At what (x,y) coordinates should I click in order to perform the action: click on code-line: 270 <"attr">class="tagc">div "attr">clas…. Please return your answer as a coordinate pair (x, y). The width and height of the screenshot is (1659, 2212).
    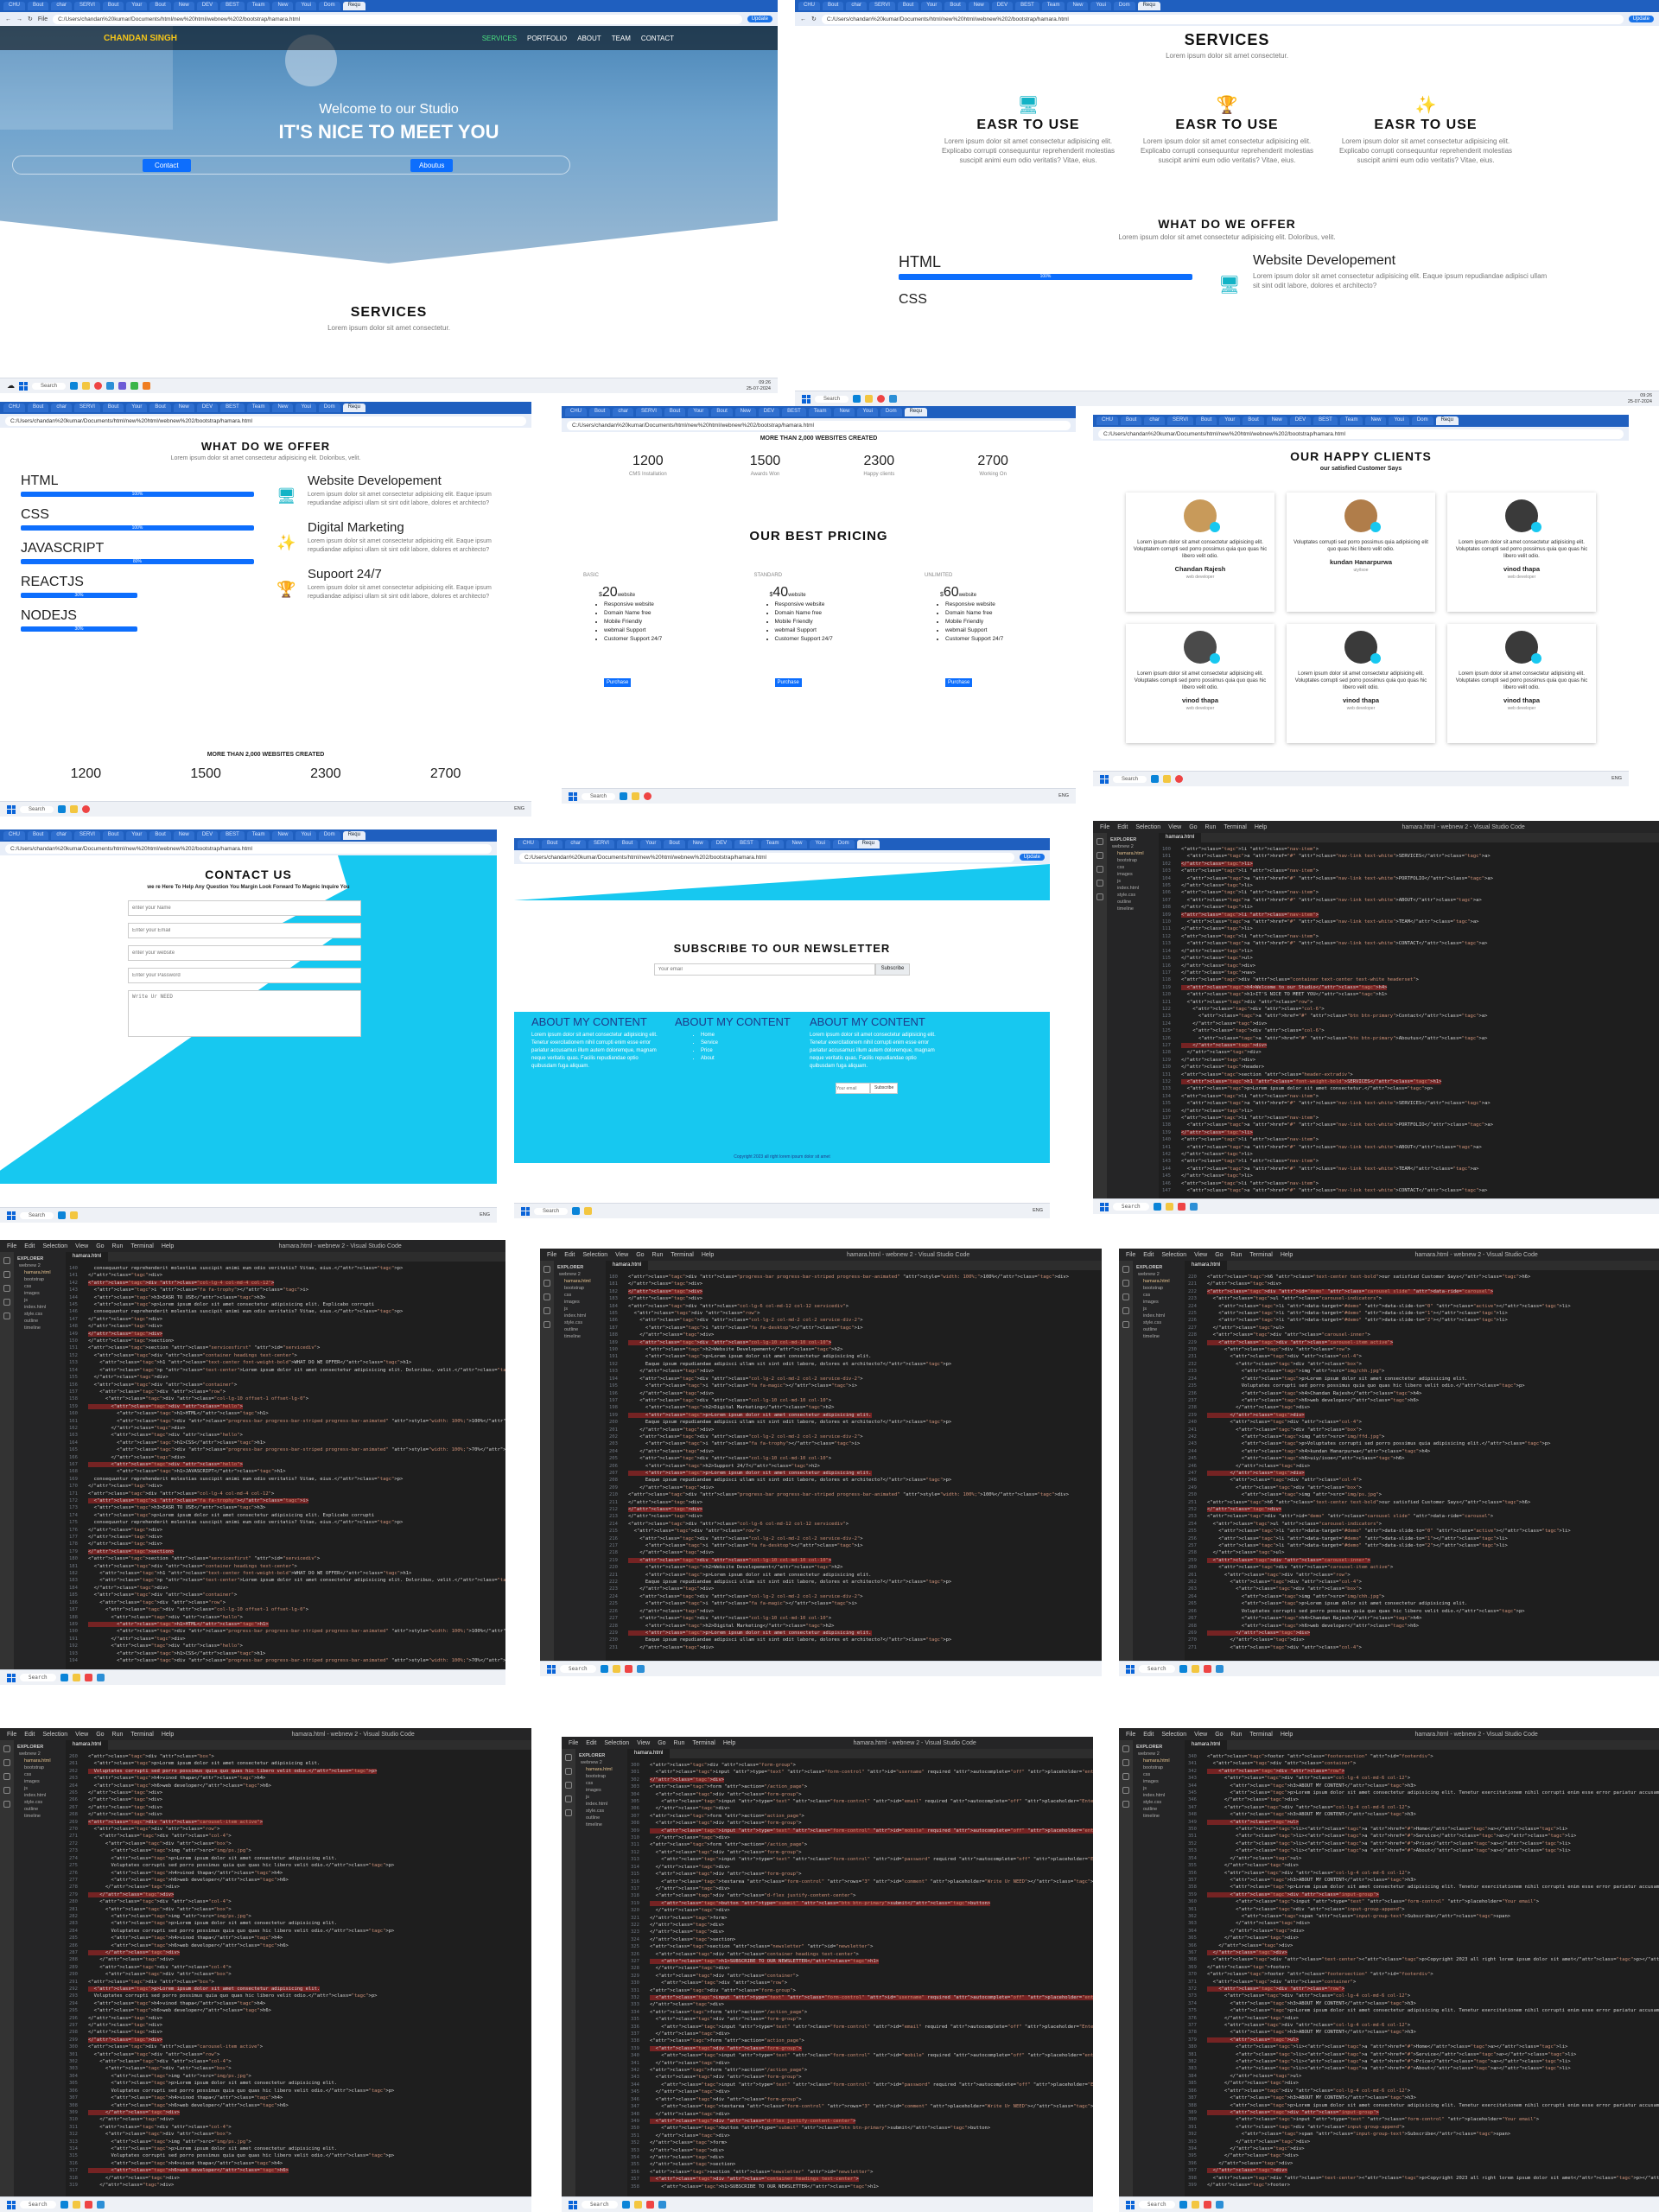
    Looking at the image, I should click on (298, 1829).